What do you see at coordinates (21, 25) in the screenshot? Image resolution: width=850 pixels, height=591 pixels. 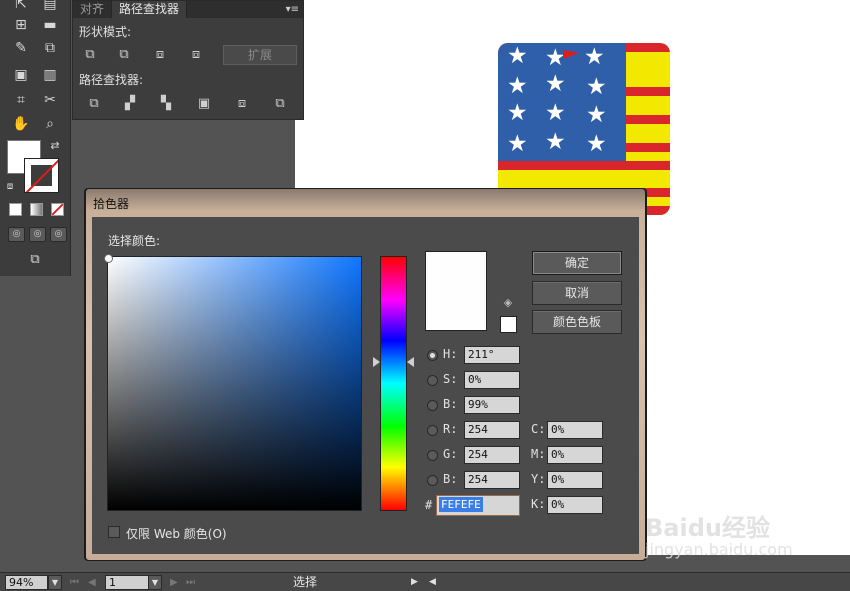 I see `shape-builder-icon: ⊞` at bounding box center [21, 25].